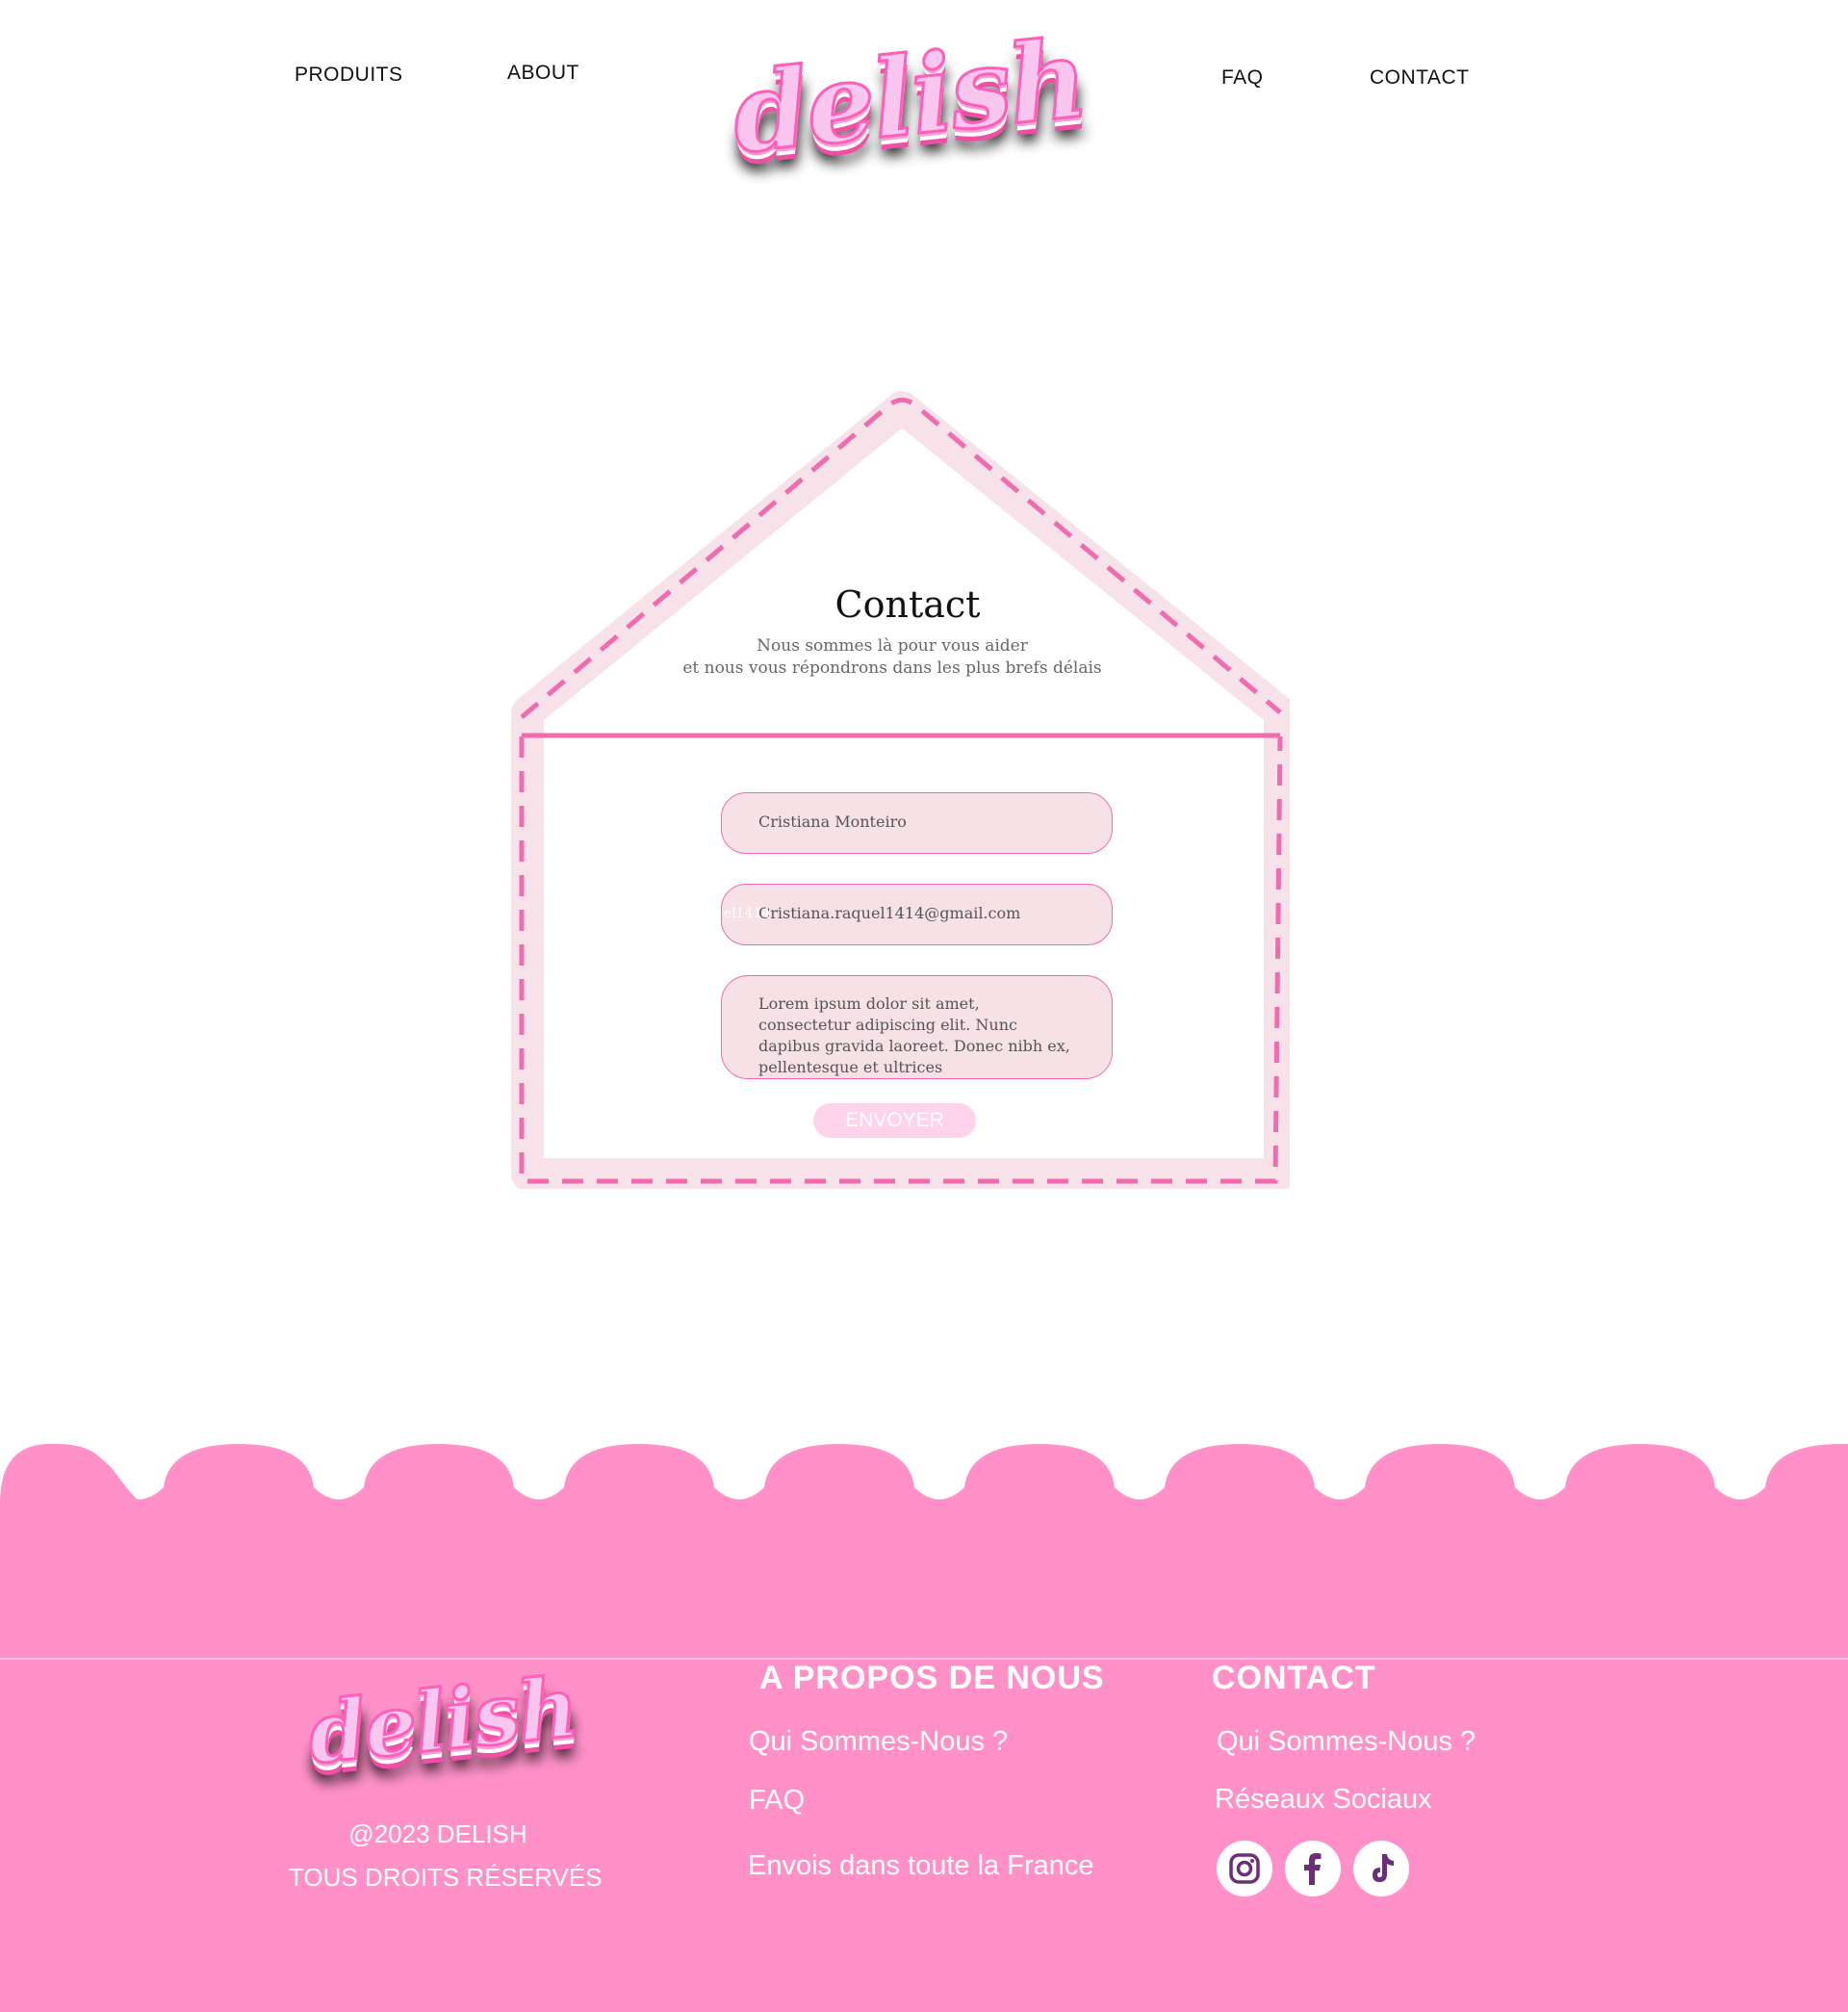  What do you see at coordinates (932, 1678) in the screenshot?
I see `footer-about-heading: A PROPOS DE NOUS` at bounding box center [932, 1678].